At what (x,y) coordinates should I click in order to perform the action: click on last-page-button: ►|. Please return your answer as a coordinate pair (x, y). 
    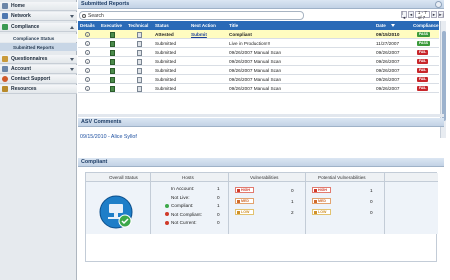
    Looking at the image, I should click on (441, 14).